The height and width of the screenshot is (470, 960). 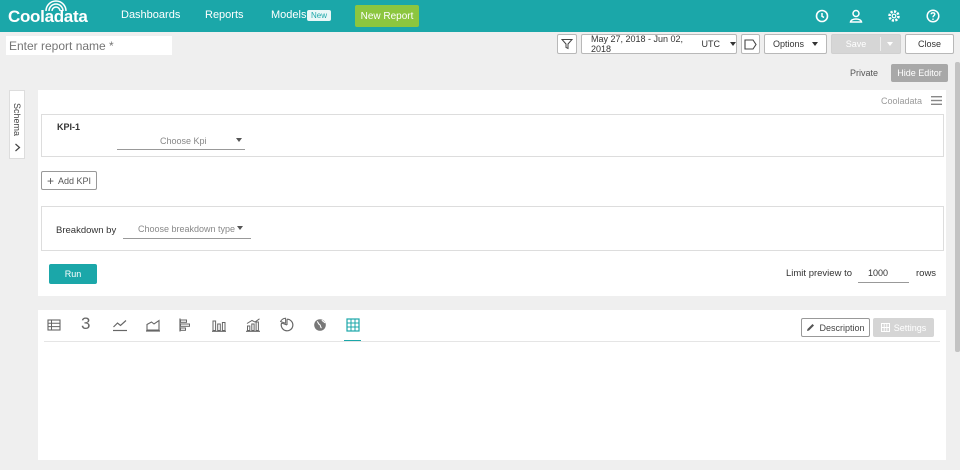 What do you see at coordinates (492, 341) in the screenshot?
I see `divider` at bounding box center [492, 341].